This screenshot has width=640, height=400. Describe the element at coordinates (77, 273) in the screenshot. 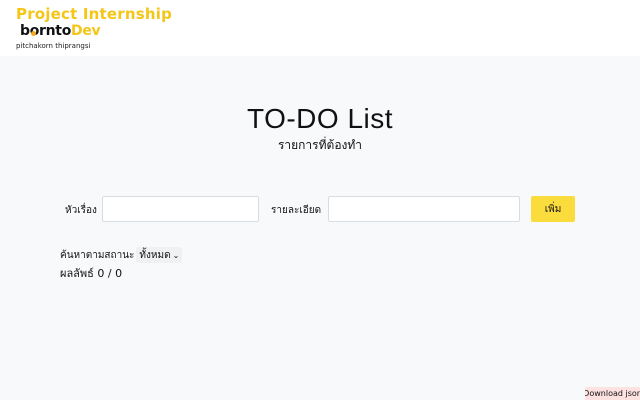

I see `result-label: ผลลัพธ์` at that location.